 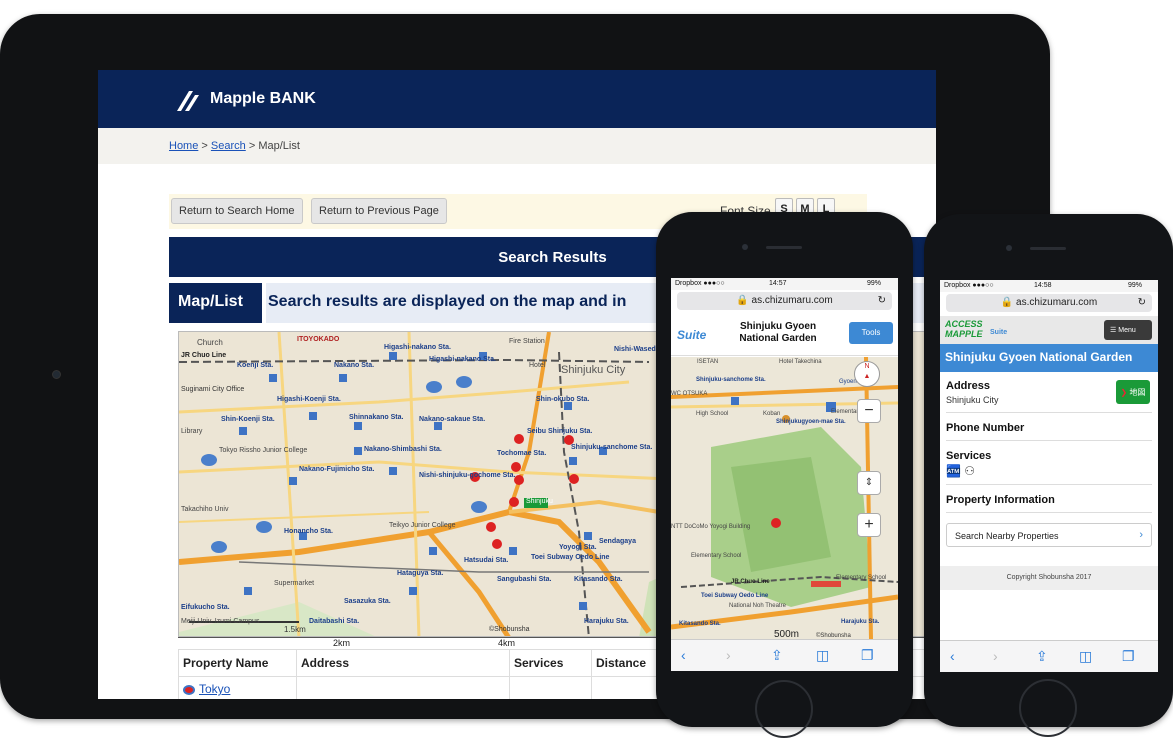 What do you see at coordinates (205, 607) in the screenshot?
I see `map-label-eifukucho: Eifukucho Sta.` at bounding box center [205, 607].